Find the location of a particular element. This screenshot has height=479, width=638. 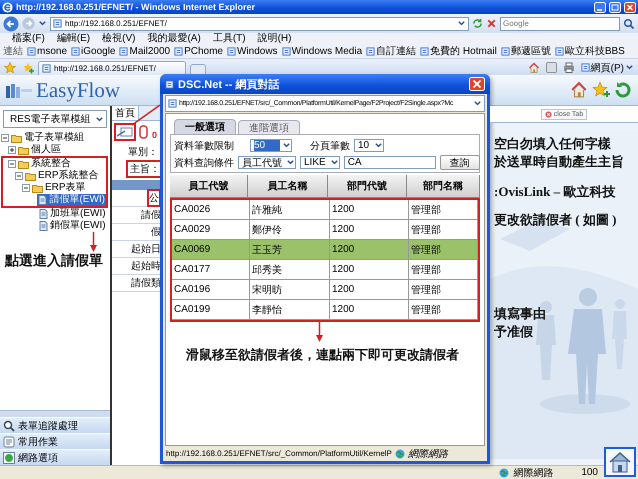

address-field: http://192.168.0.251/EFNET/ is located at coordinates (259, 23).